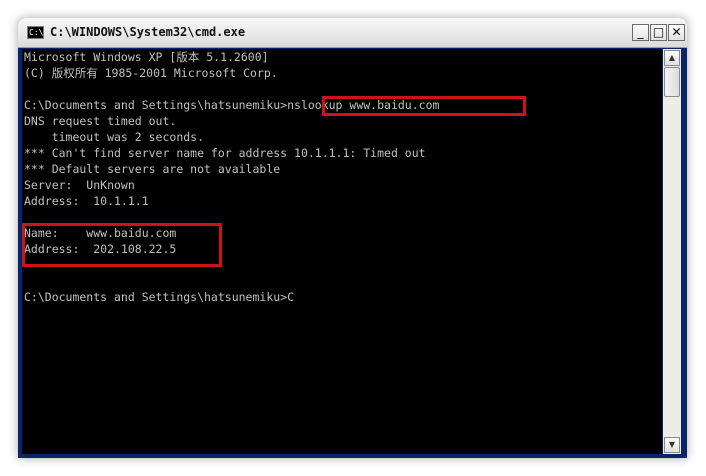 The image size is (706, 476). Describe the element at coordinates (79, 185) in the screenshot. I see `console-line: Server: UnKnown` at that location.